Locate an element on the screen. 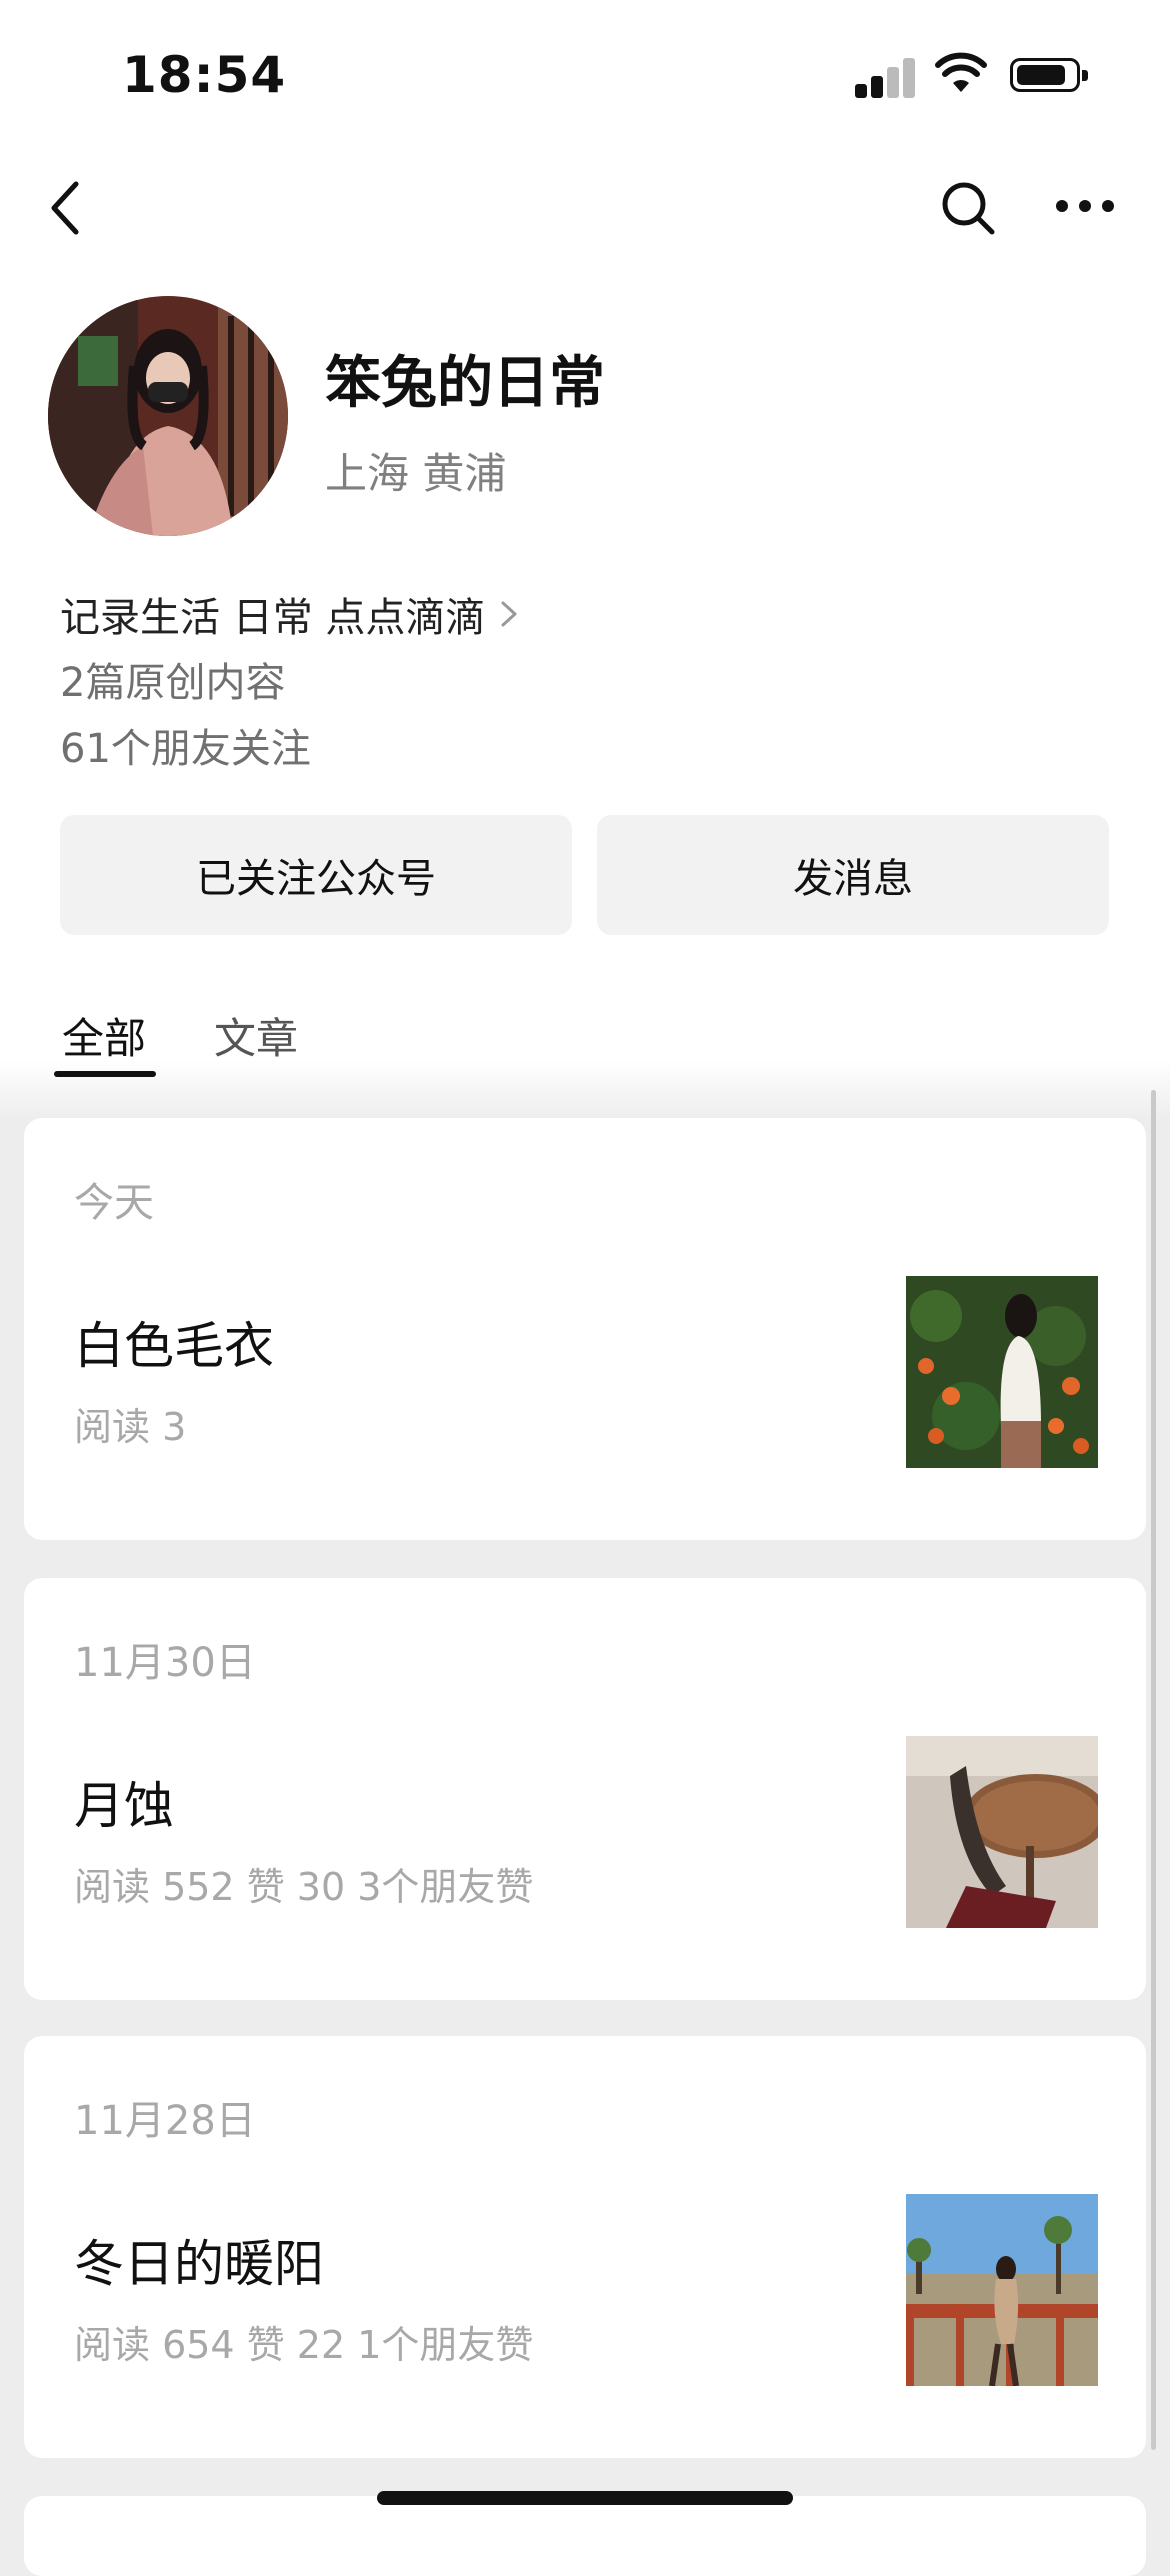  article-stats: 阅读 654 赞 22 1个朋友赞 is located at coordinates (304, 2345).